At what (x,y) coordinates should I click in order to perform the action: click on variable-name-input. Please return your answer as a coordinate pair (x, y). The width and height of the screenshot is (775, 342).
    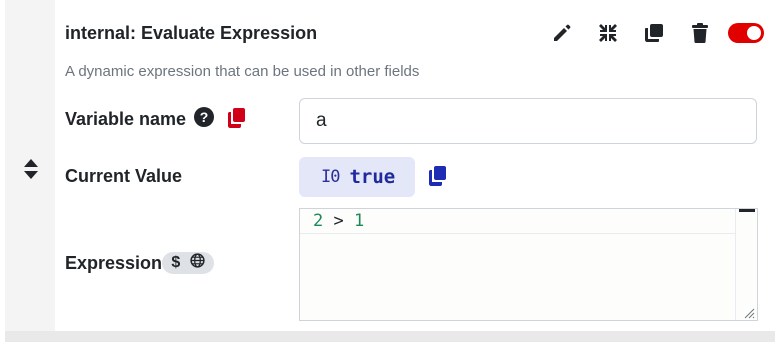
    Looking at the image, I should click on (528, 121).